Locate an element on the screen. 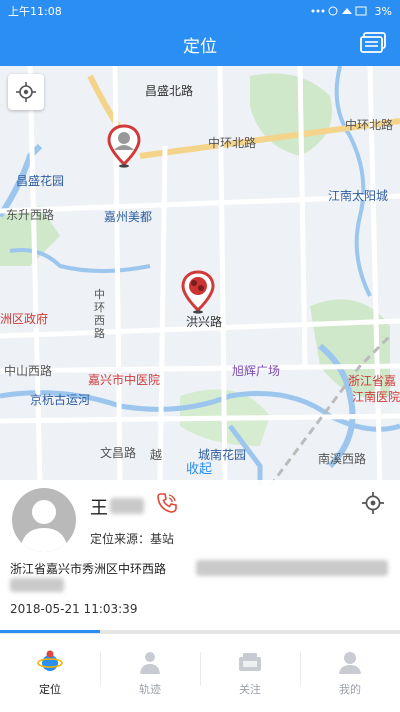  bottom-tab-bar: 定位 轨迹 关注 我的 is located at coordinates (200, 672).